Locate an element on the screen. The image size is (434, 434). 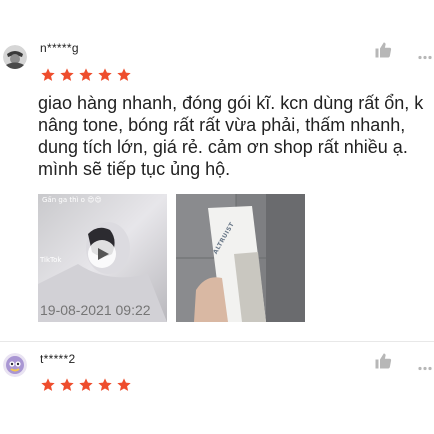
reviewer-name: t*****2 is located at coordinates (58, 359).